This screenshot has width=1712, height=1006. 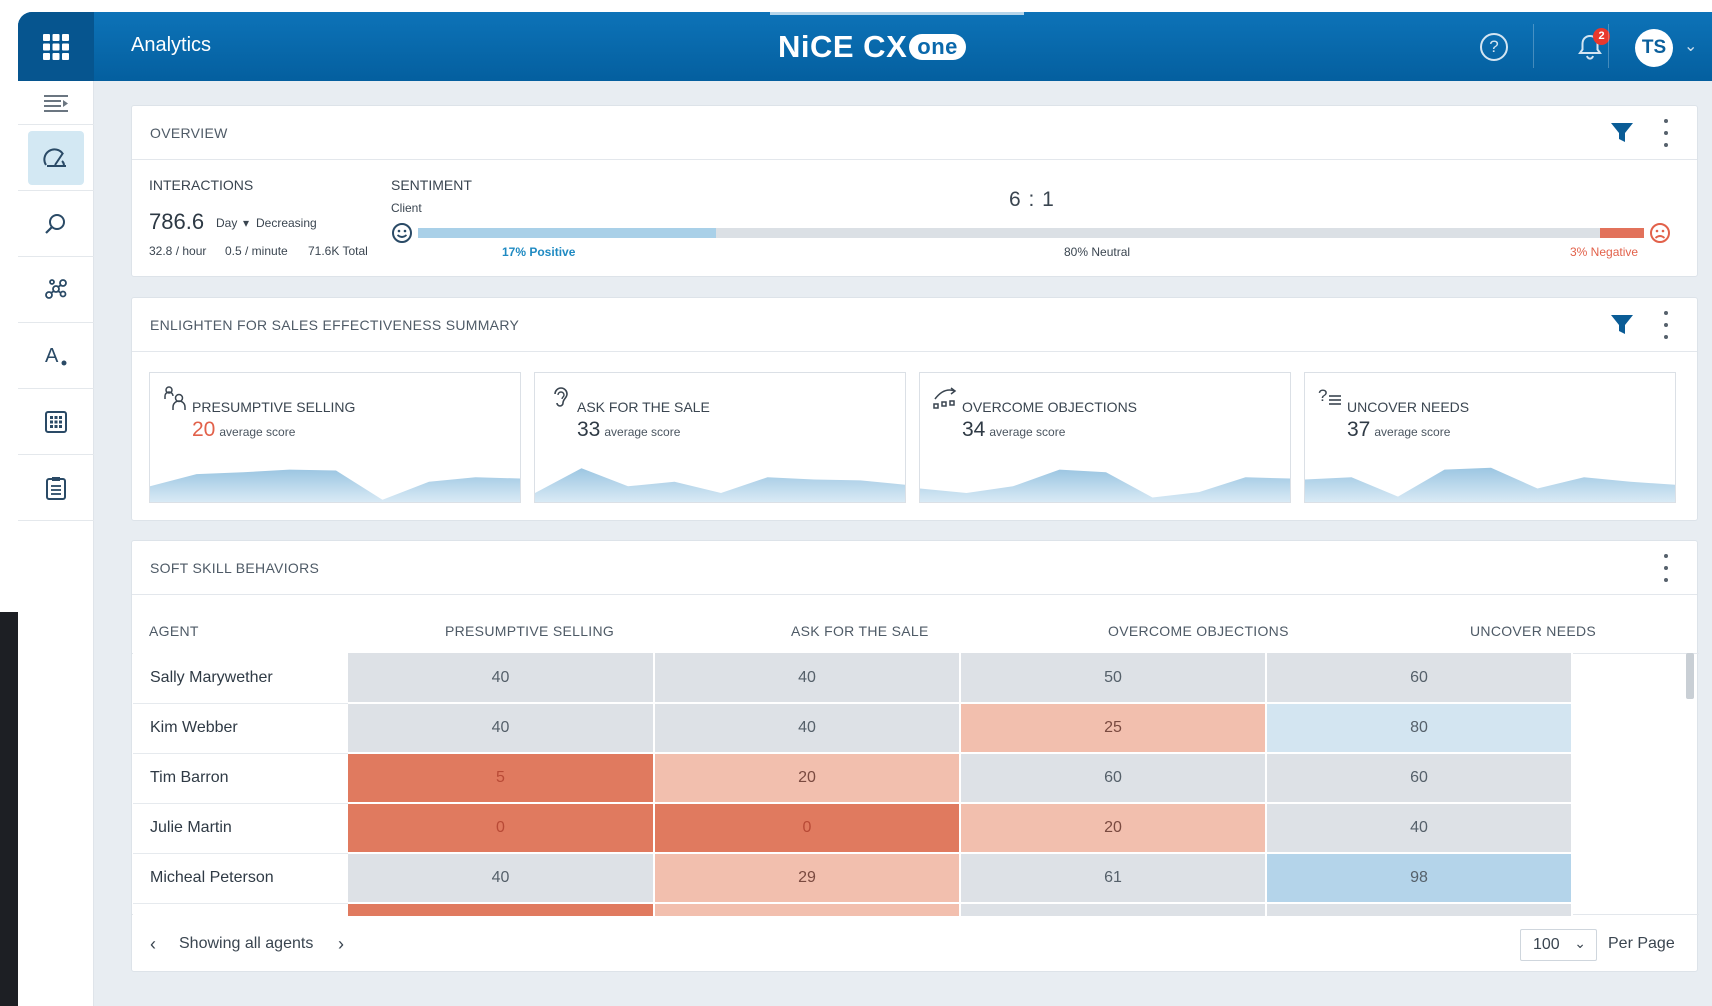 I want to click on network-nodes-icon, so click(x=56, y=288).